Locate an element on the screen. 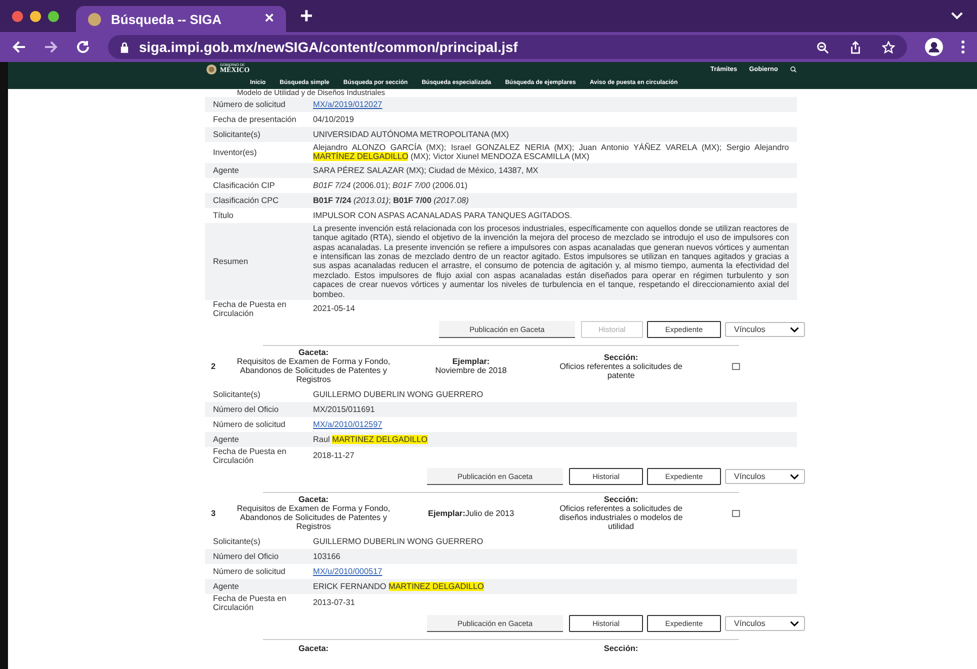 This screenshot has width=977, height=669. address-bar: siga.impi.gob.mx/newSIGA/content/common/principal.jsf is located at coordinates (507, 47).